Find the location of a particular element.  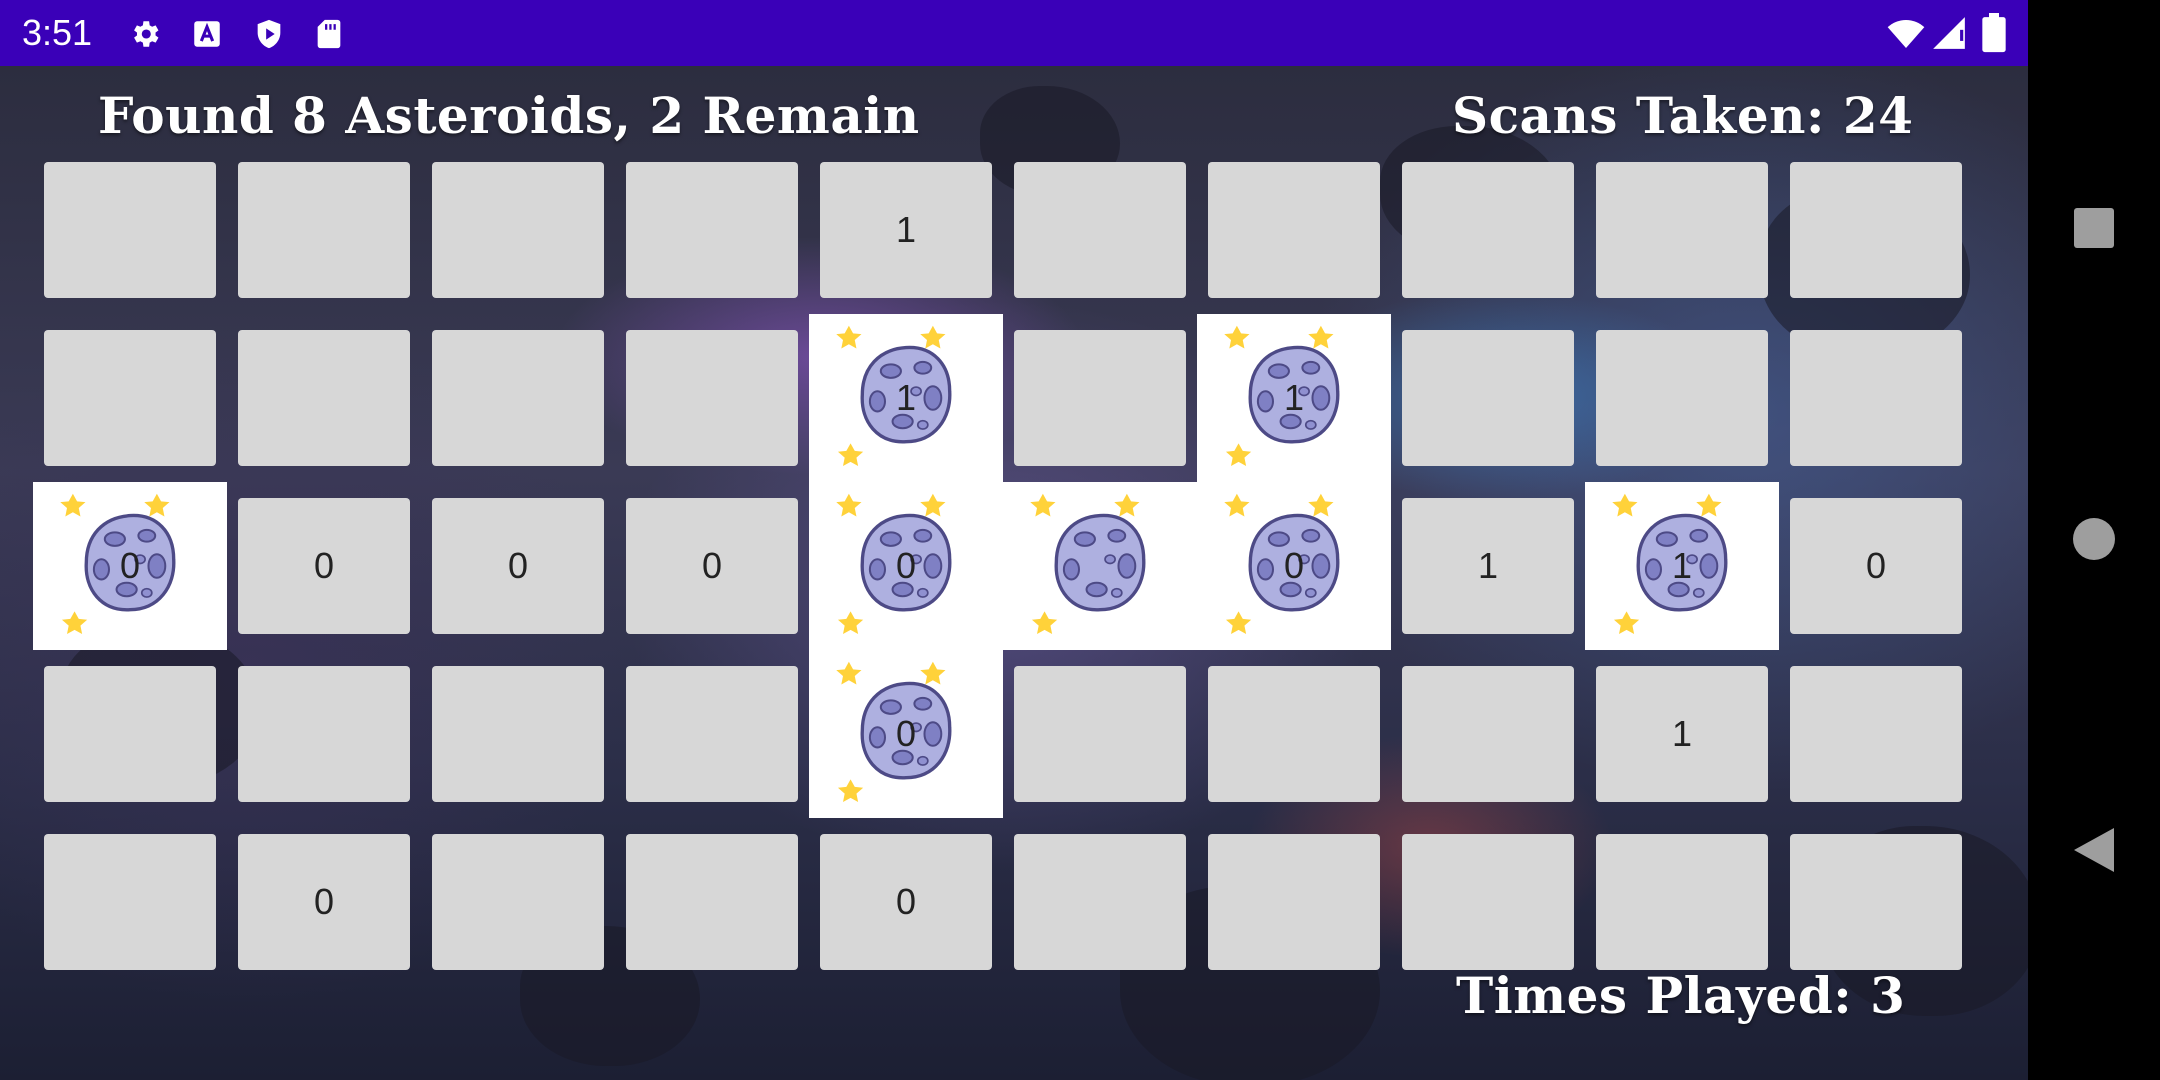

home-button is located at coordinates (2094, 539).